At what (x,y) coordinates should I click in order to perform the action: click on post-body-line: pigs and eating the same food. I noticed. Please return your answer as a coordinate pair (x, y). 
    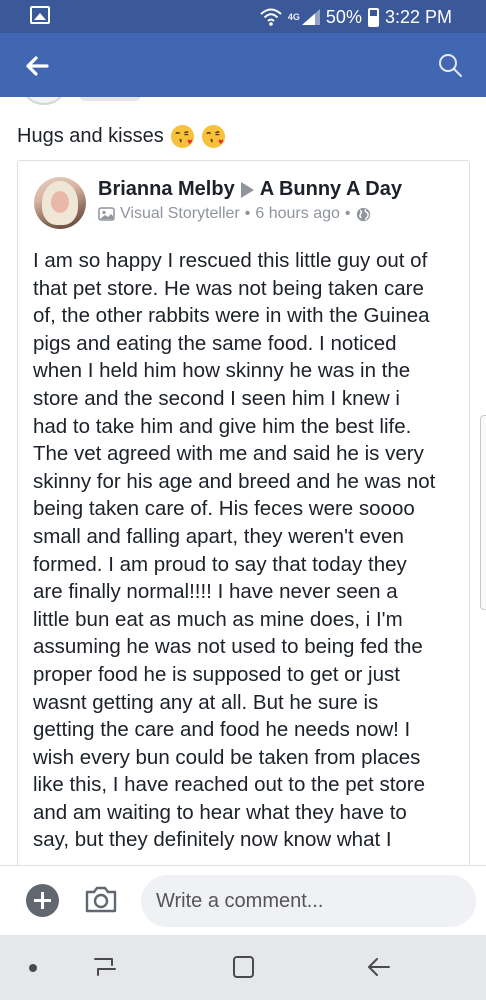
    Looking at the image, I should click on (215, 343).